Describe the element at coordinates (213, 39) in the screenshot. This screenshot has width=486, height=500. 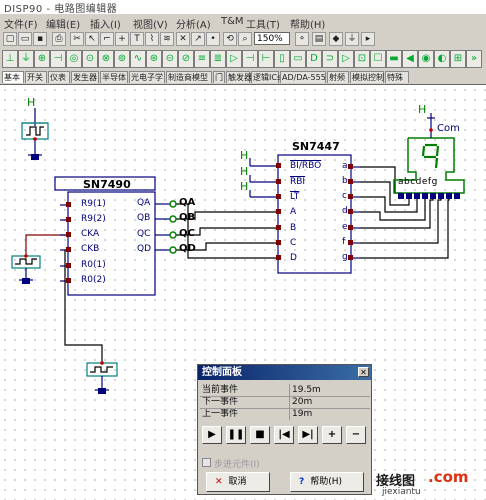
I see `node-icon: •` at that location.